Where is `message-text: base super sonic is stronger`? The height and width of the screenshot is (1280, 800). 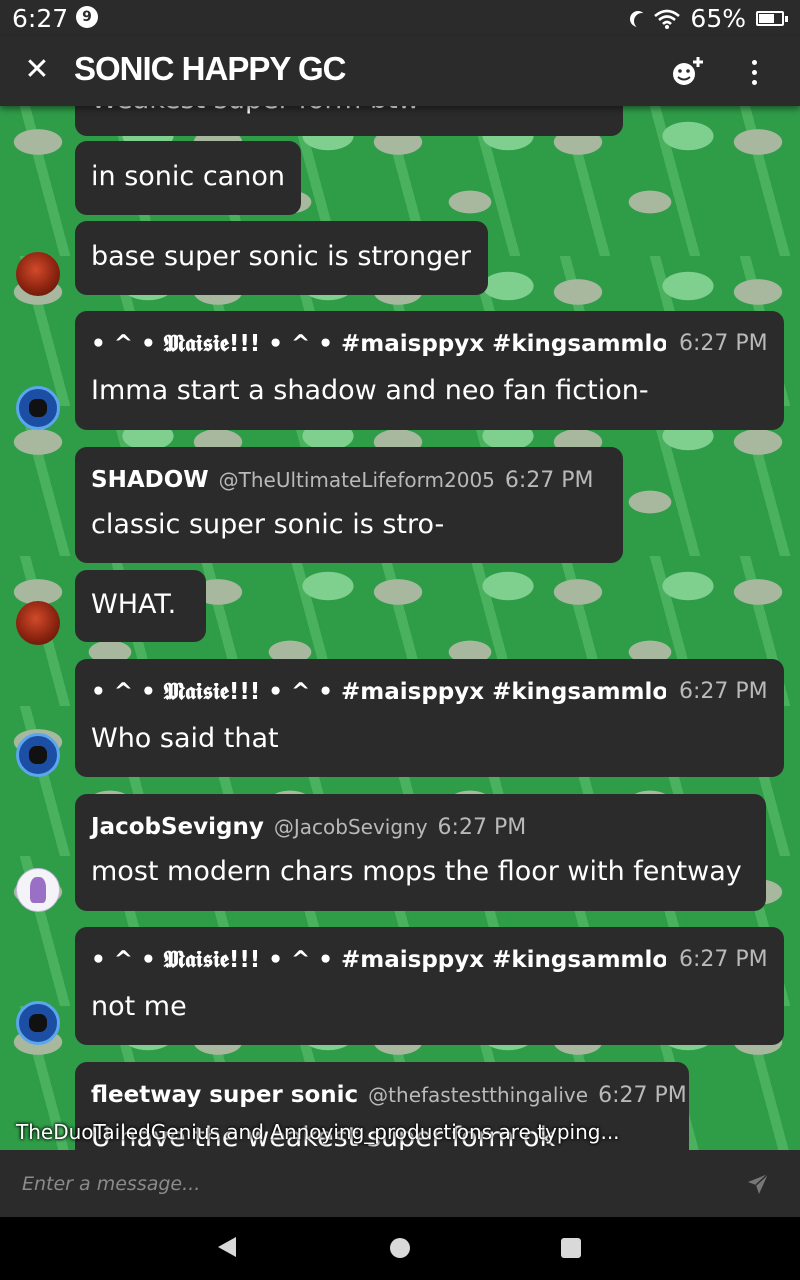
message-text: base super sonic is stronger is located at coordinates (281, 256).